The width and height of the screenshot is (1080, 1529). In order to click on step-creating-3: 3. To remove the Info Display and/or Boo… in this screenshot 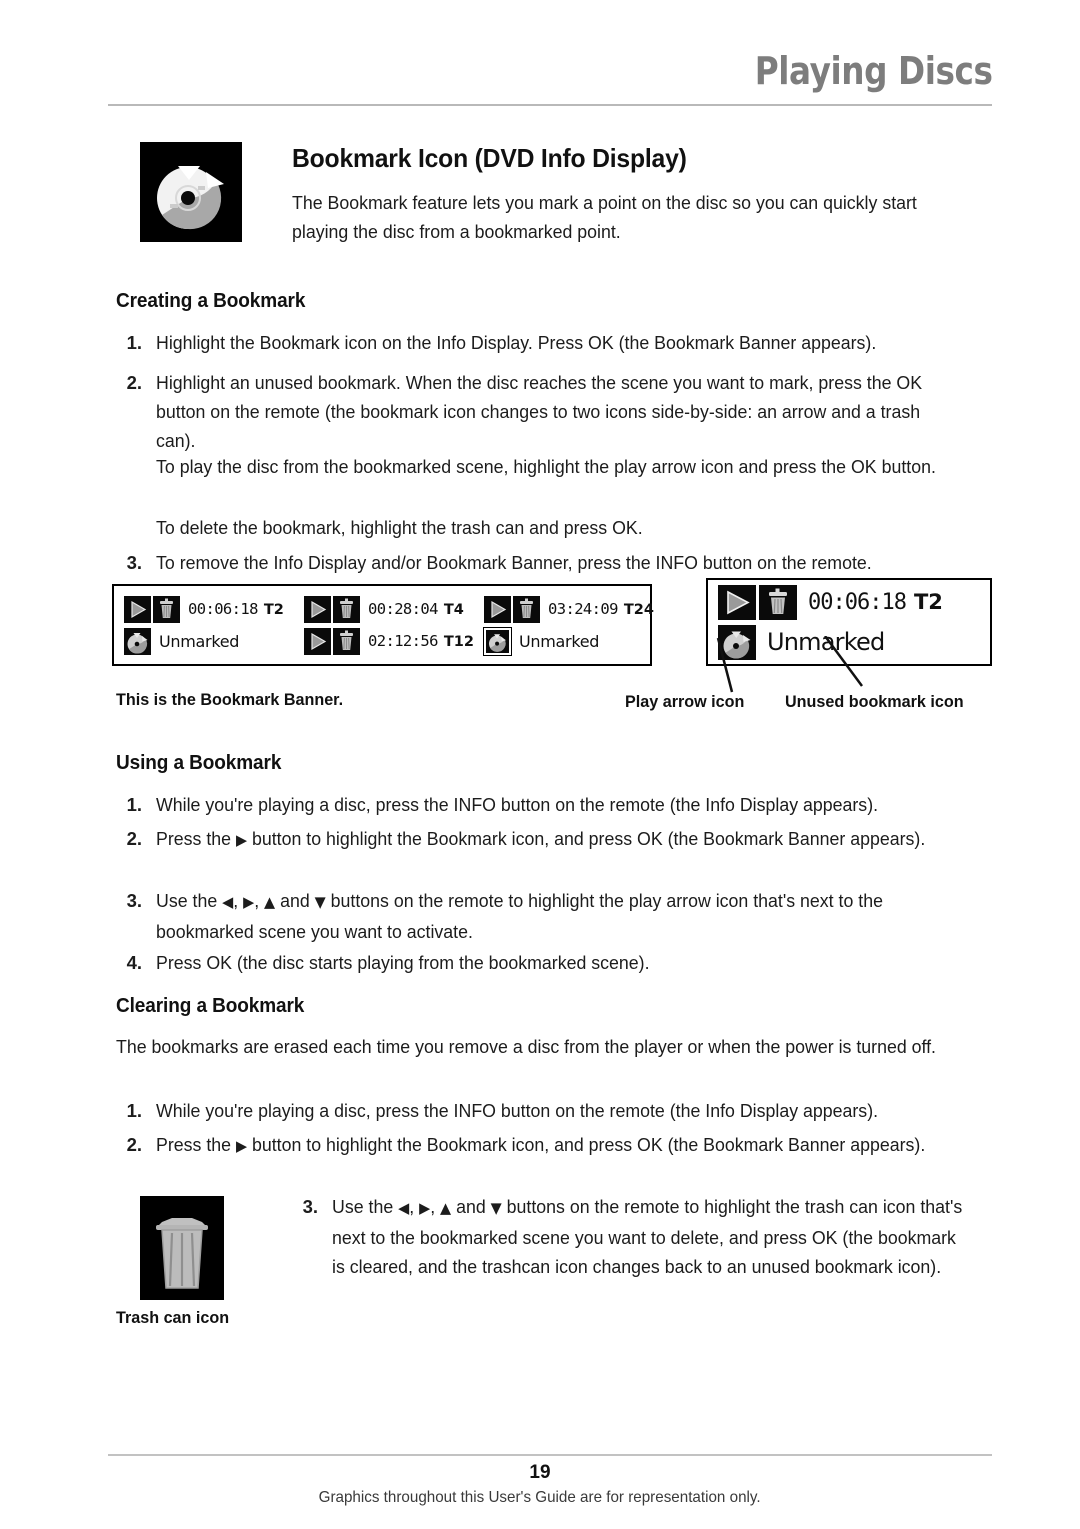, I will do `click(554, 562)`.